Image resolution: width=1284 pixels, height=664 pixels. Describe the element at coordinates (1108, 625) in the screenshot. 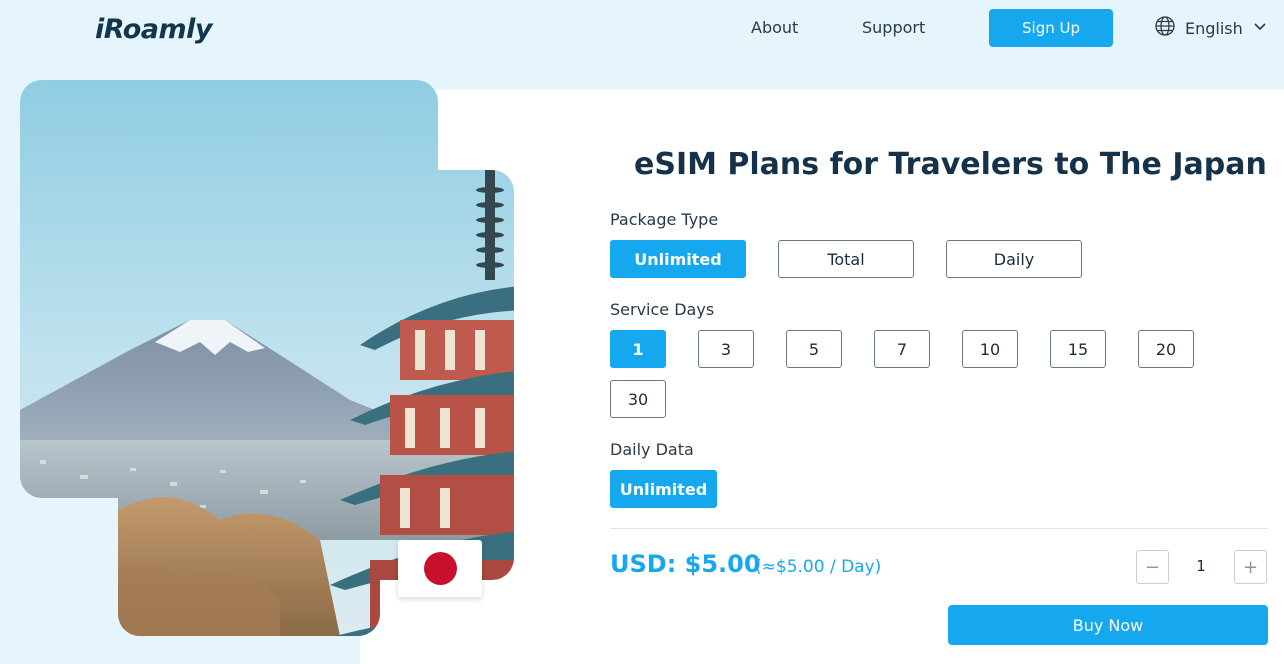

I see `buy-now-button: Buy Now` at that location.